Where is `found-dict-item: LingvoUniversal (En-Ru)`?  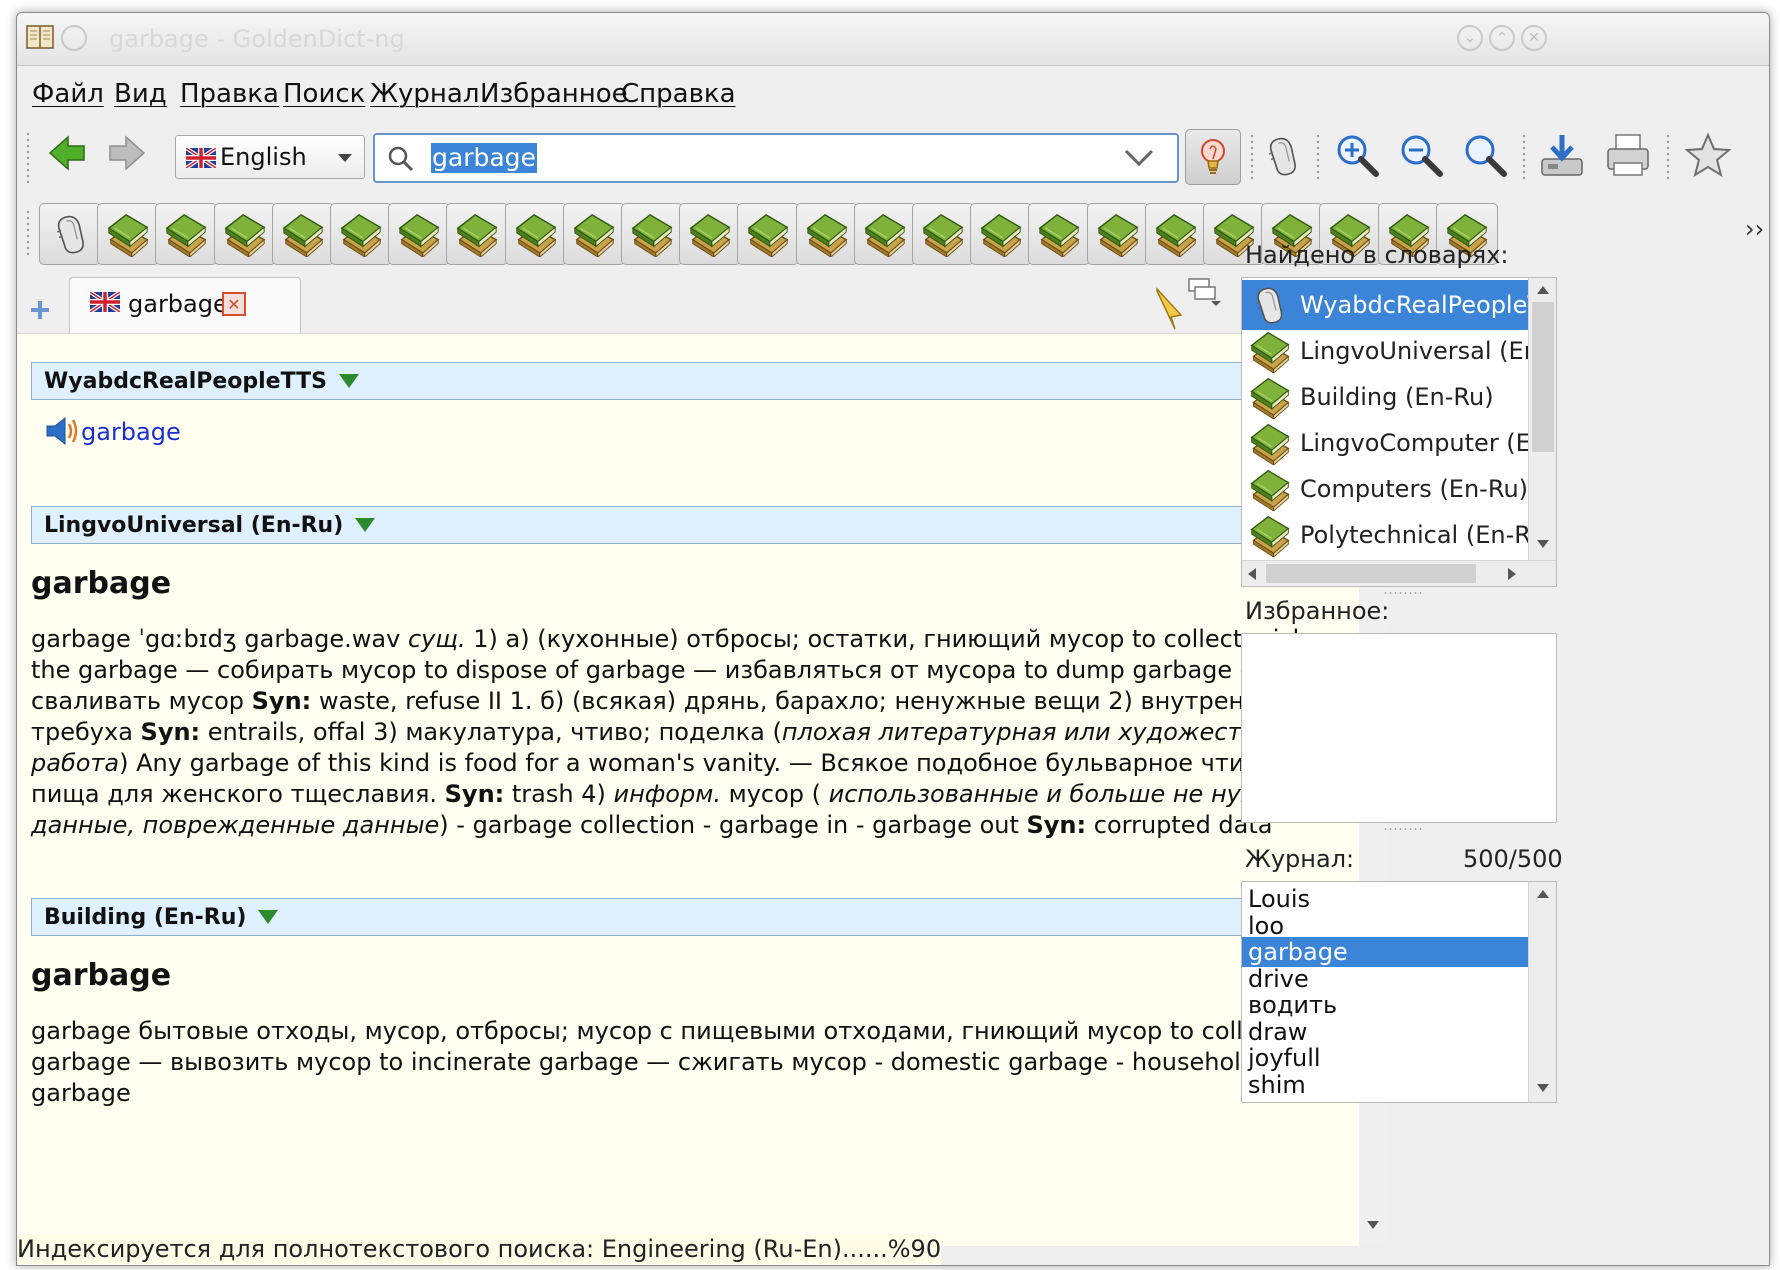 found-dict-item: LingvoUniversal (En-Ru) is located at coordinates (1399, 351).